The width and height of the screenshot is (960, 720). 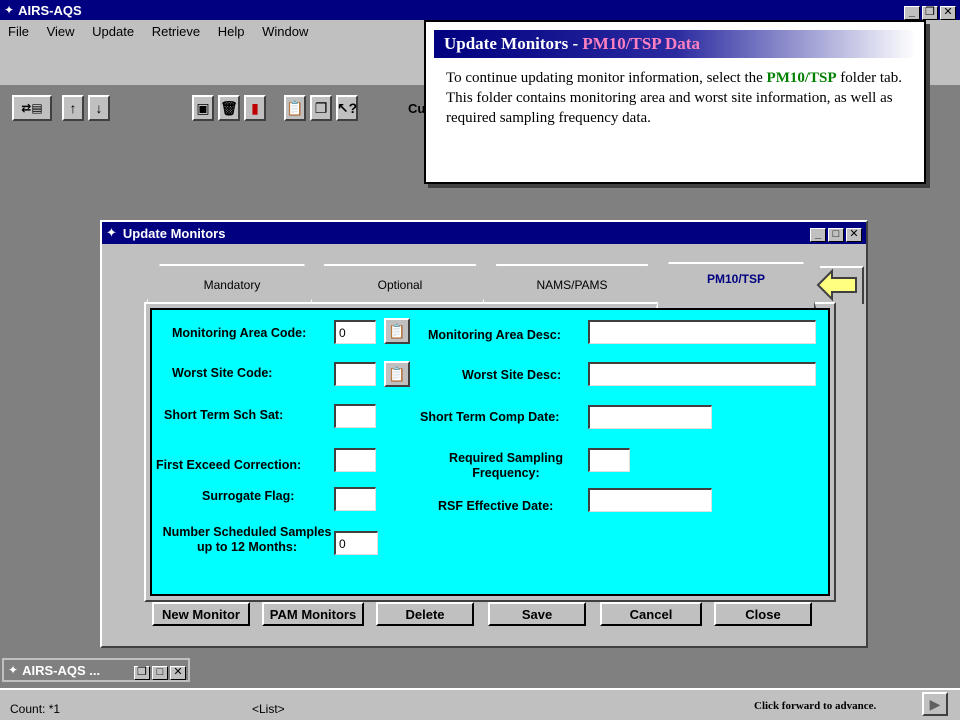 What do you see at coordinates (18, 31) in the screenshot?
I see `menu-file: File` at bounding box center [18, 31].